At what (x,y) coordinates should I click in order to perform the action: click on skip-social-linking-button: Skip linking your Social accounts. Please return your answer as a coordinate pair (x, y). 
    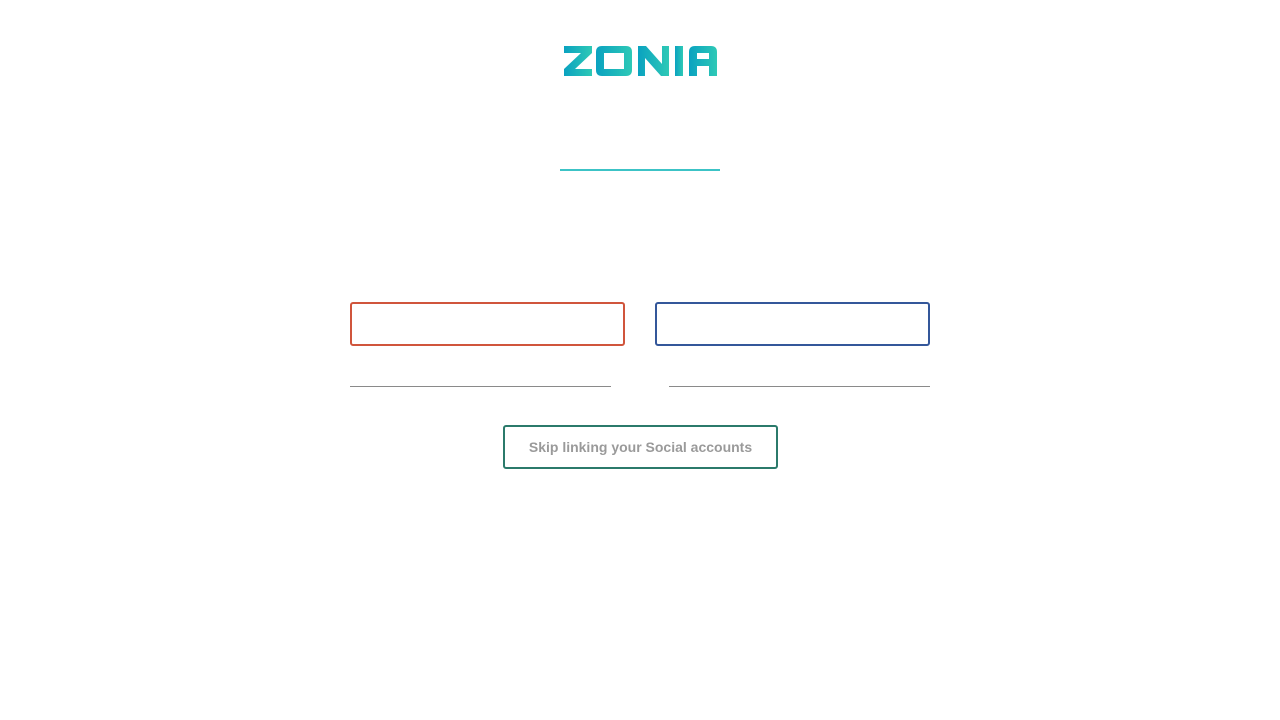
    Looking at the image, I should click on (640, 447).